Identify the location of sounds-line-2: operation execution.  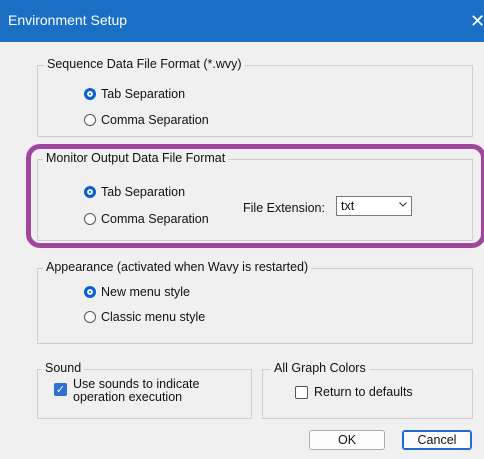
(128, 397).